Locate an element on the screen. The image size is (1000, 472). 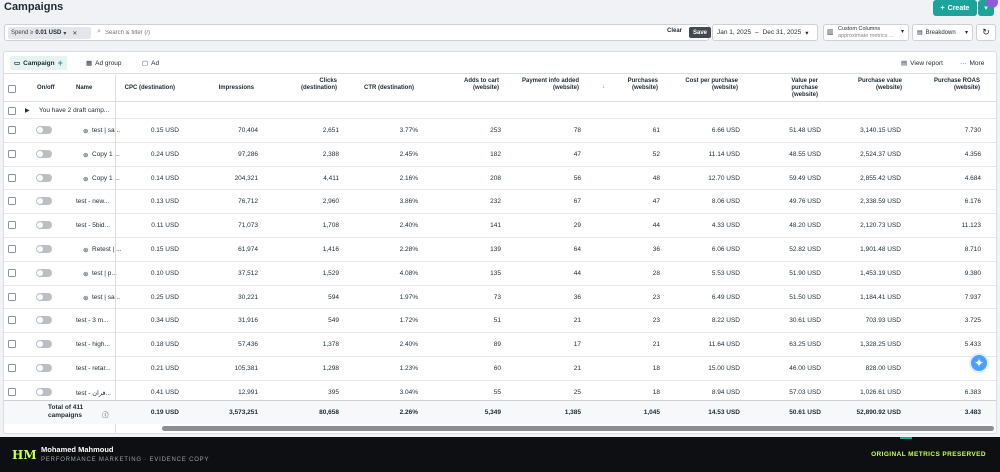
view-report-button: ▤ View report is located at coordinates (922, 63).